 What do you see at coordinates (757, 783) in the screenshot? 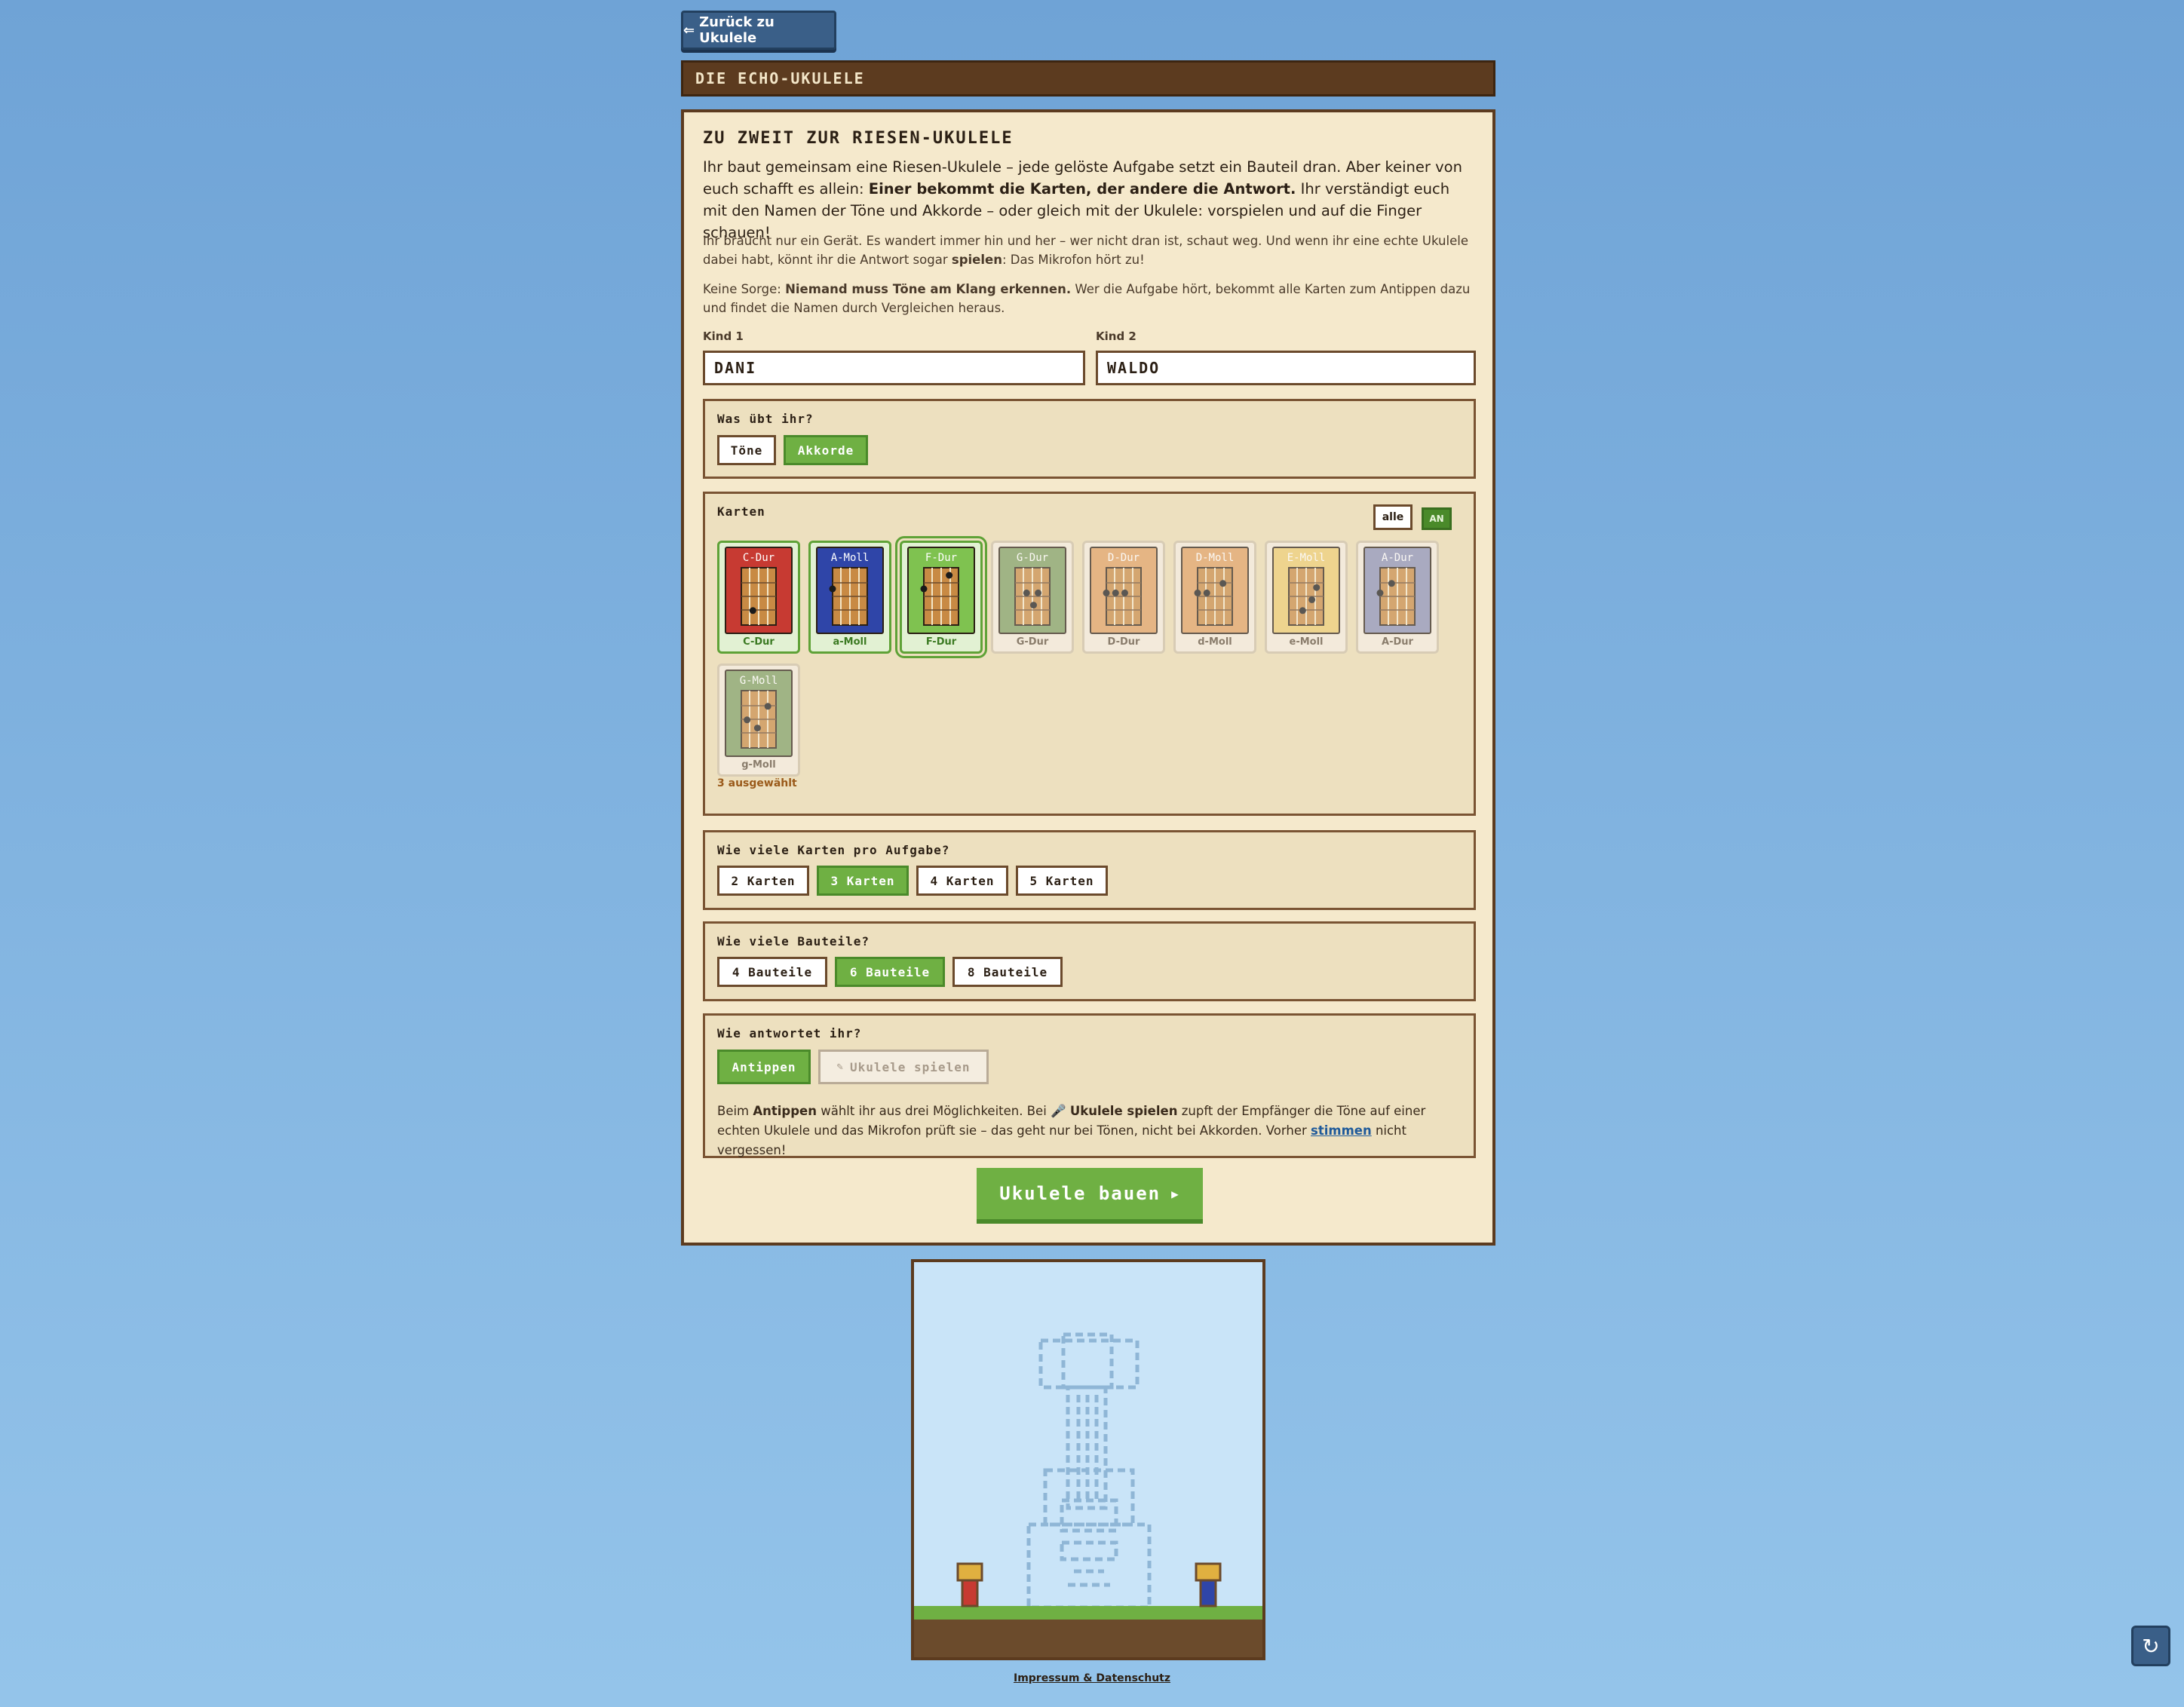
I see `selected-count: 3 ausgewählt` at bounding box center [757, 783].